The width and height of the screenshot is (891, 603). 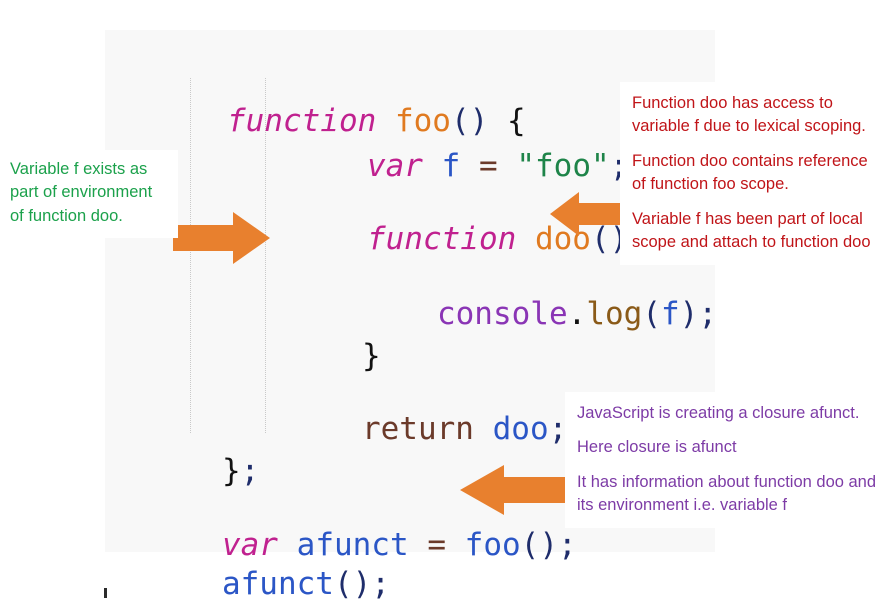 What do you see at coordinates (520, 429) in the screenshot?
I see `token-identifier-doo: doo` at bounding box center [520, 429].